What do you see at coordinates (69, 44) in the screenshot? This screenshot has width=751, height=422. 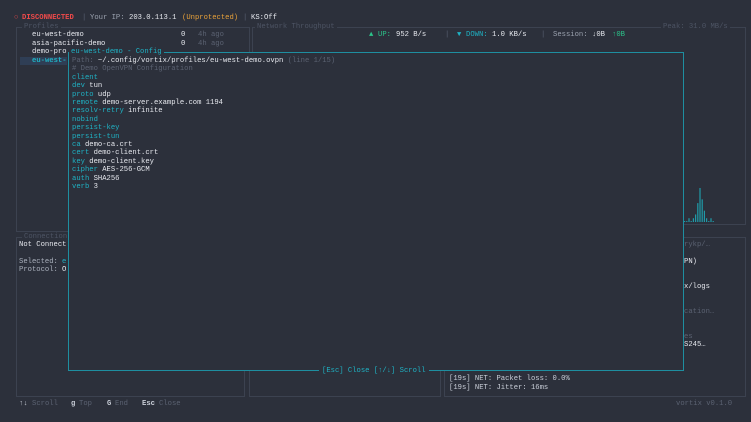 I see `profile-name: asia-pacific-demo` at bounding box center [69, 44].